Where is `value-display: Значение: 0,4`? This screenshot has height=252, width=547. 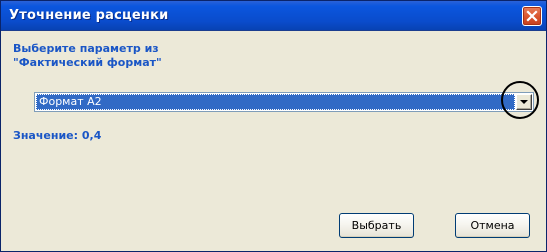
value-display: Значение: 0,4 is located at coordinates (57, 135).